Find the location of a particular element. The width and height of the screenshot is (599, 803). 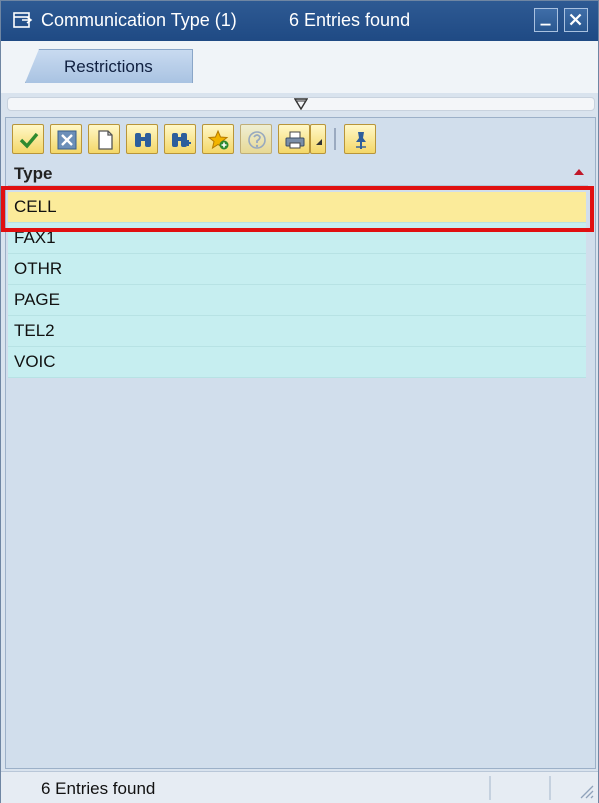

help-icon is located at coordinates (257, 140).